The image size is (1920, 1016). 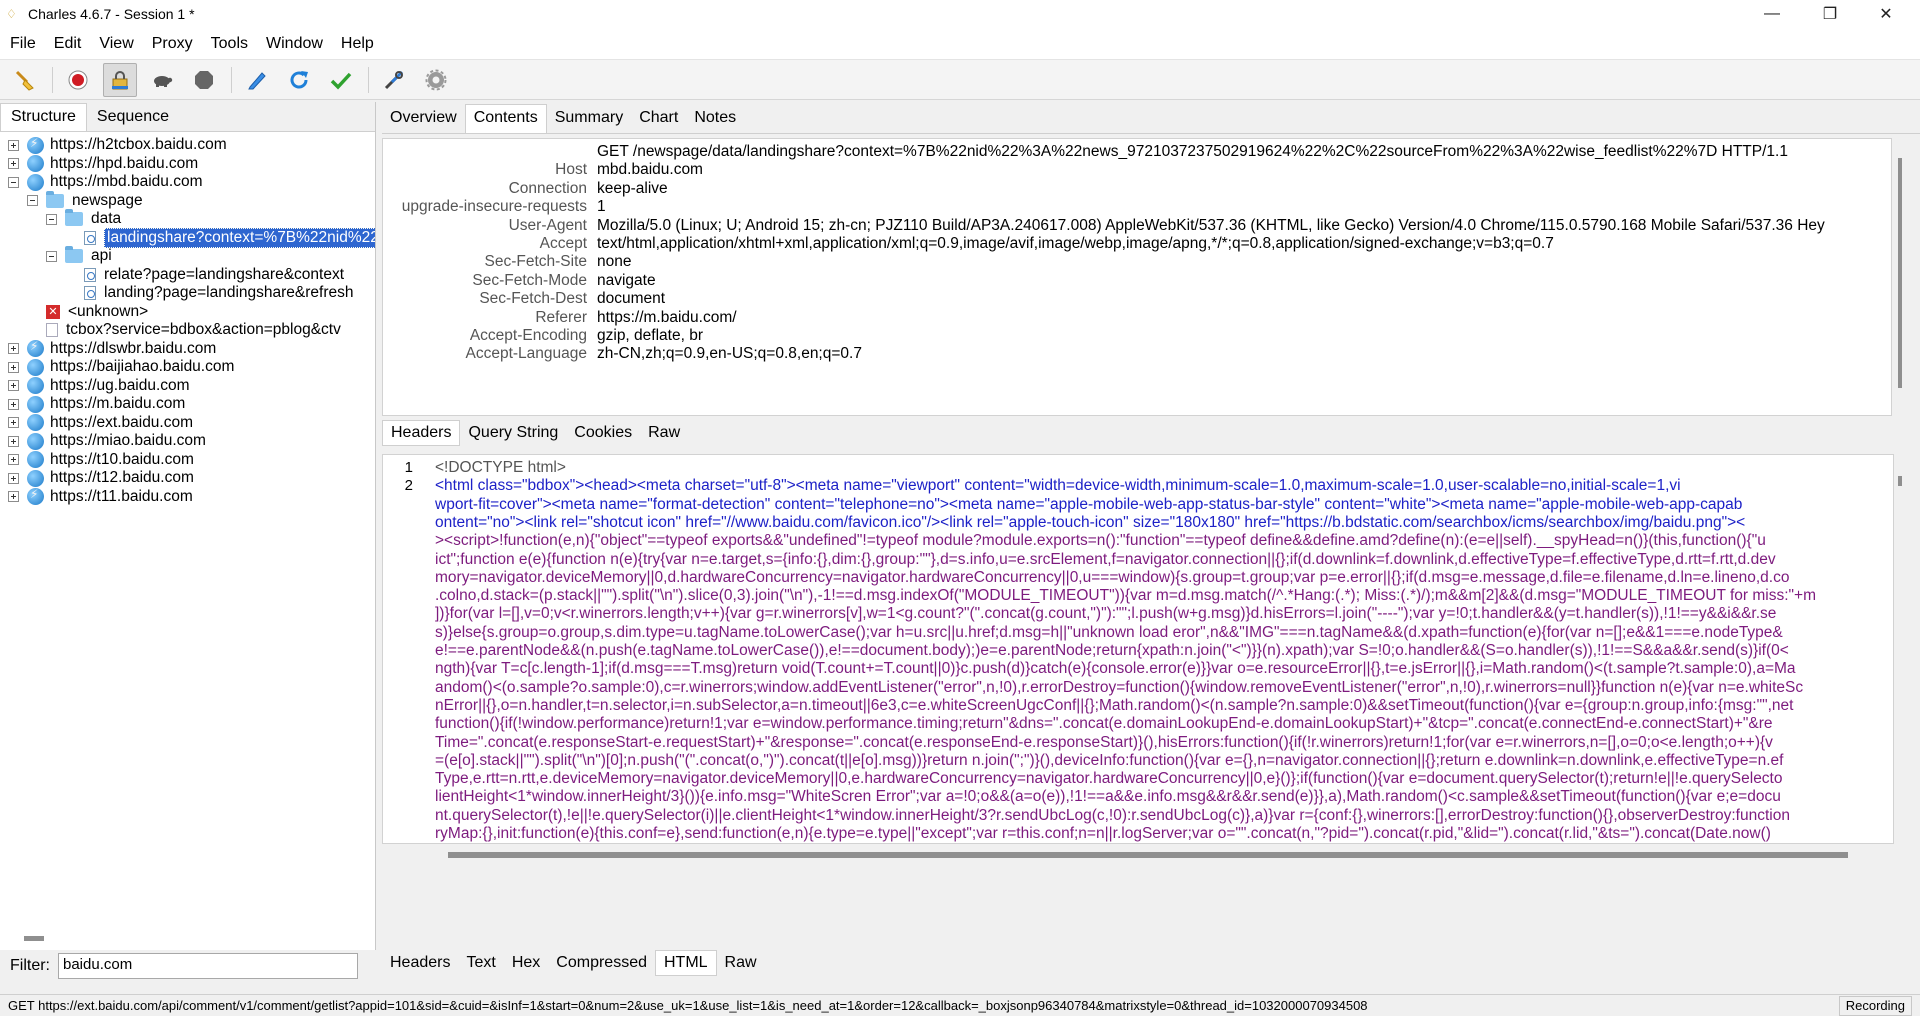 I want to click on text-file-icon, so click(x=52, y=330).